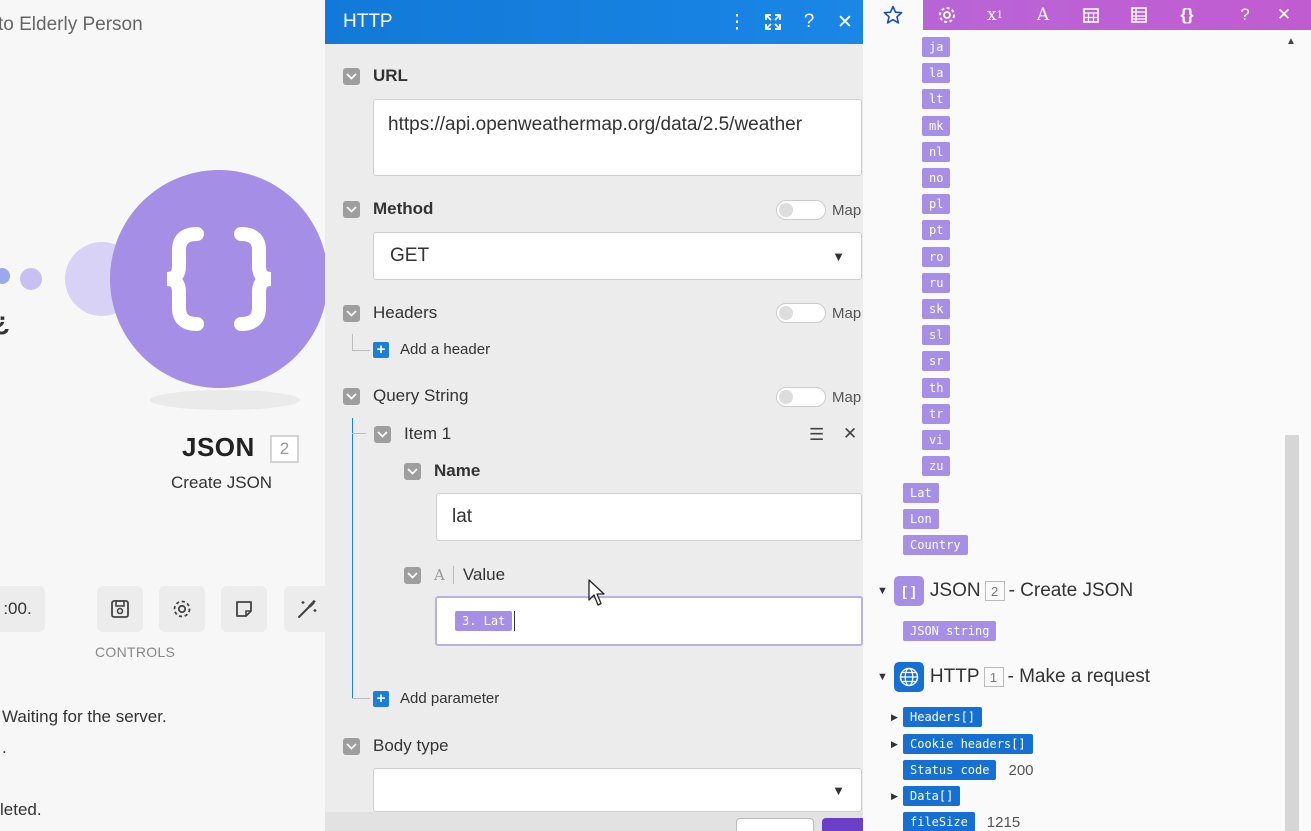 The width and height of the screenshot is (1311, 831). I want to click on math-functions-icon: x1, so click(995, 15).